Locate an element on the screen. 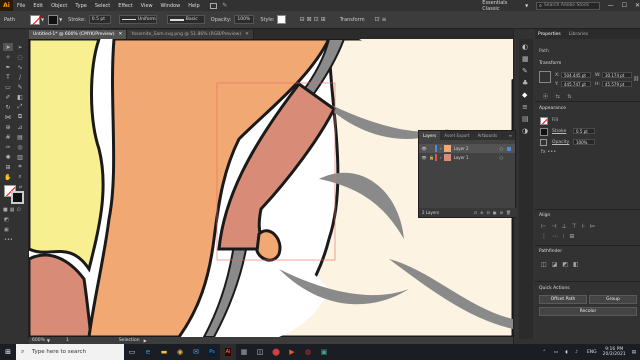  offset-path-button: Offset Path is located at coordinates (563, 299).